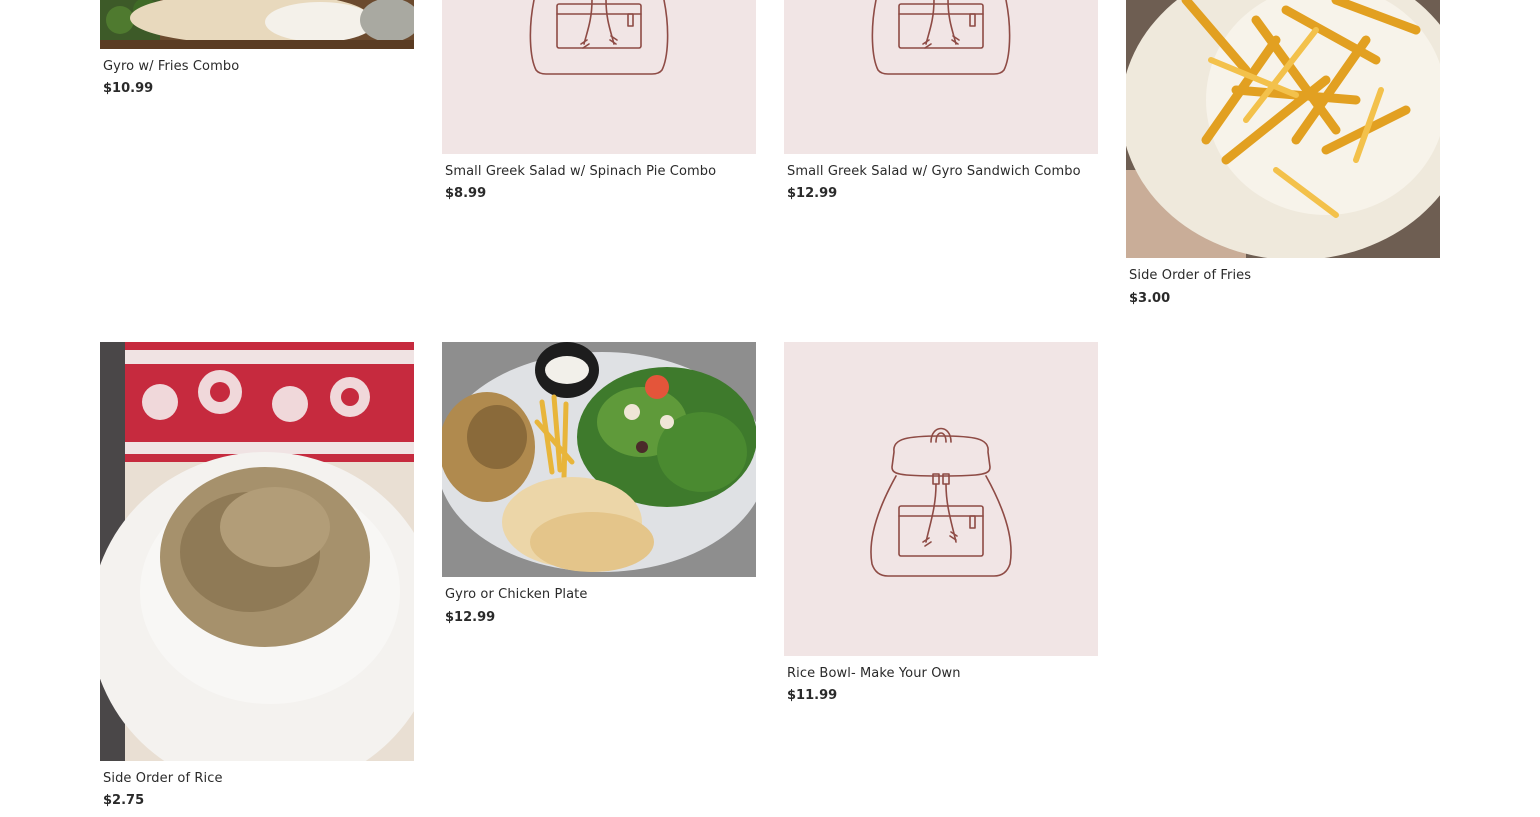 This screenshot has width=1540, height=817. I want to click on rice-photo, so click(257, 551).